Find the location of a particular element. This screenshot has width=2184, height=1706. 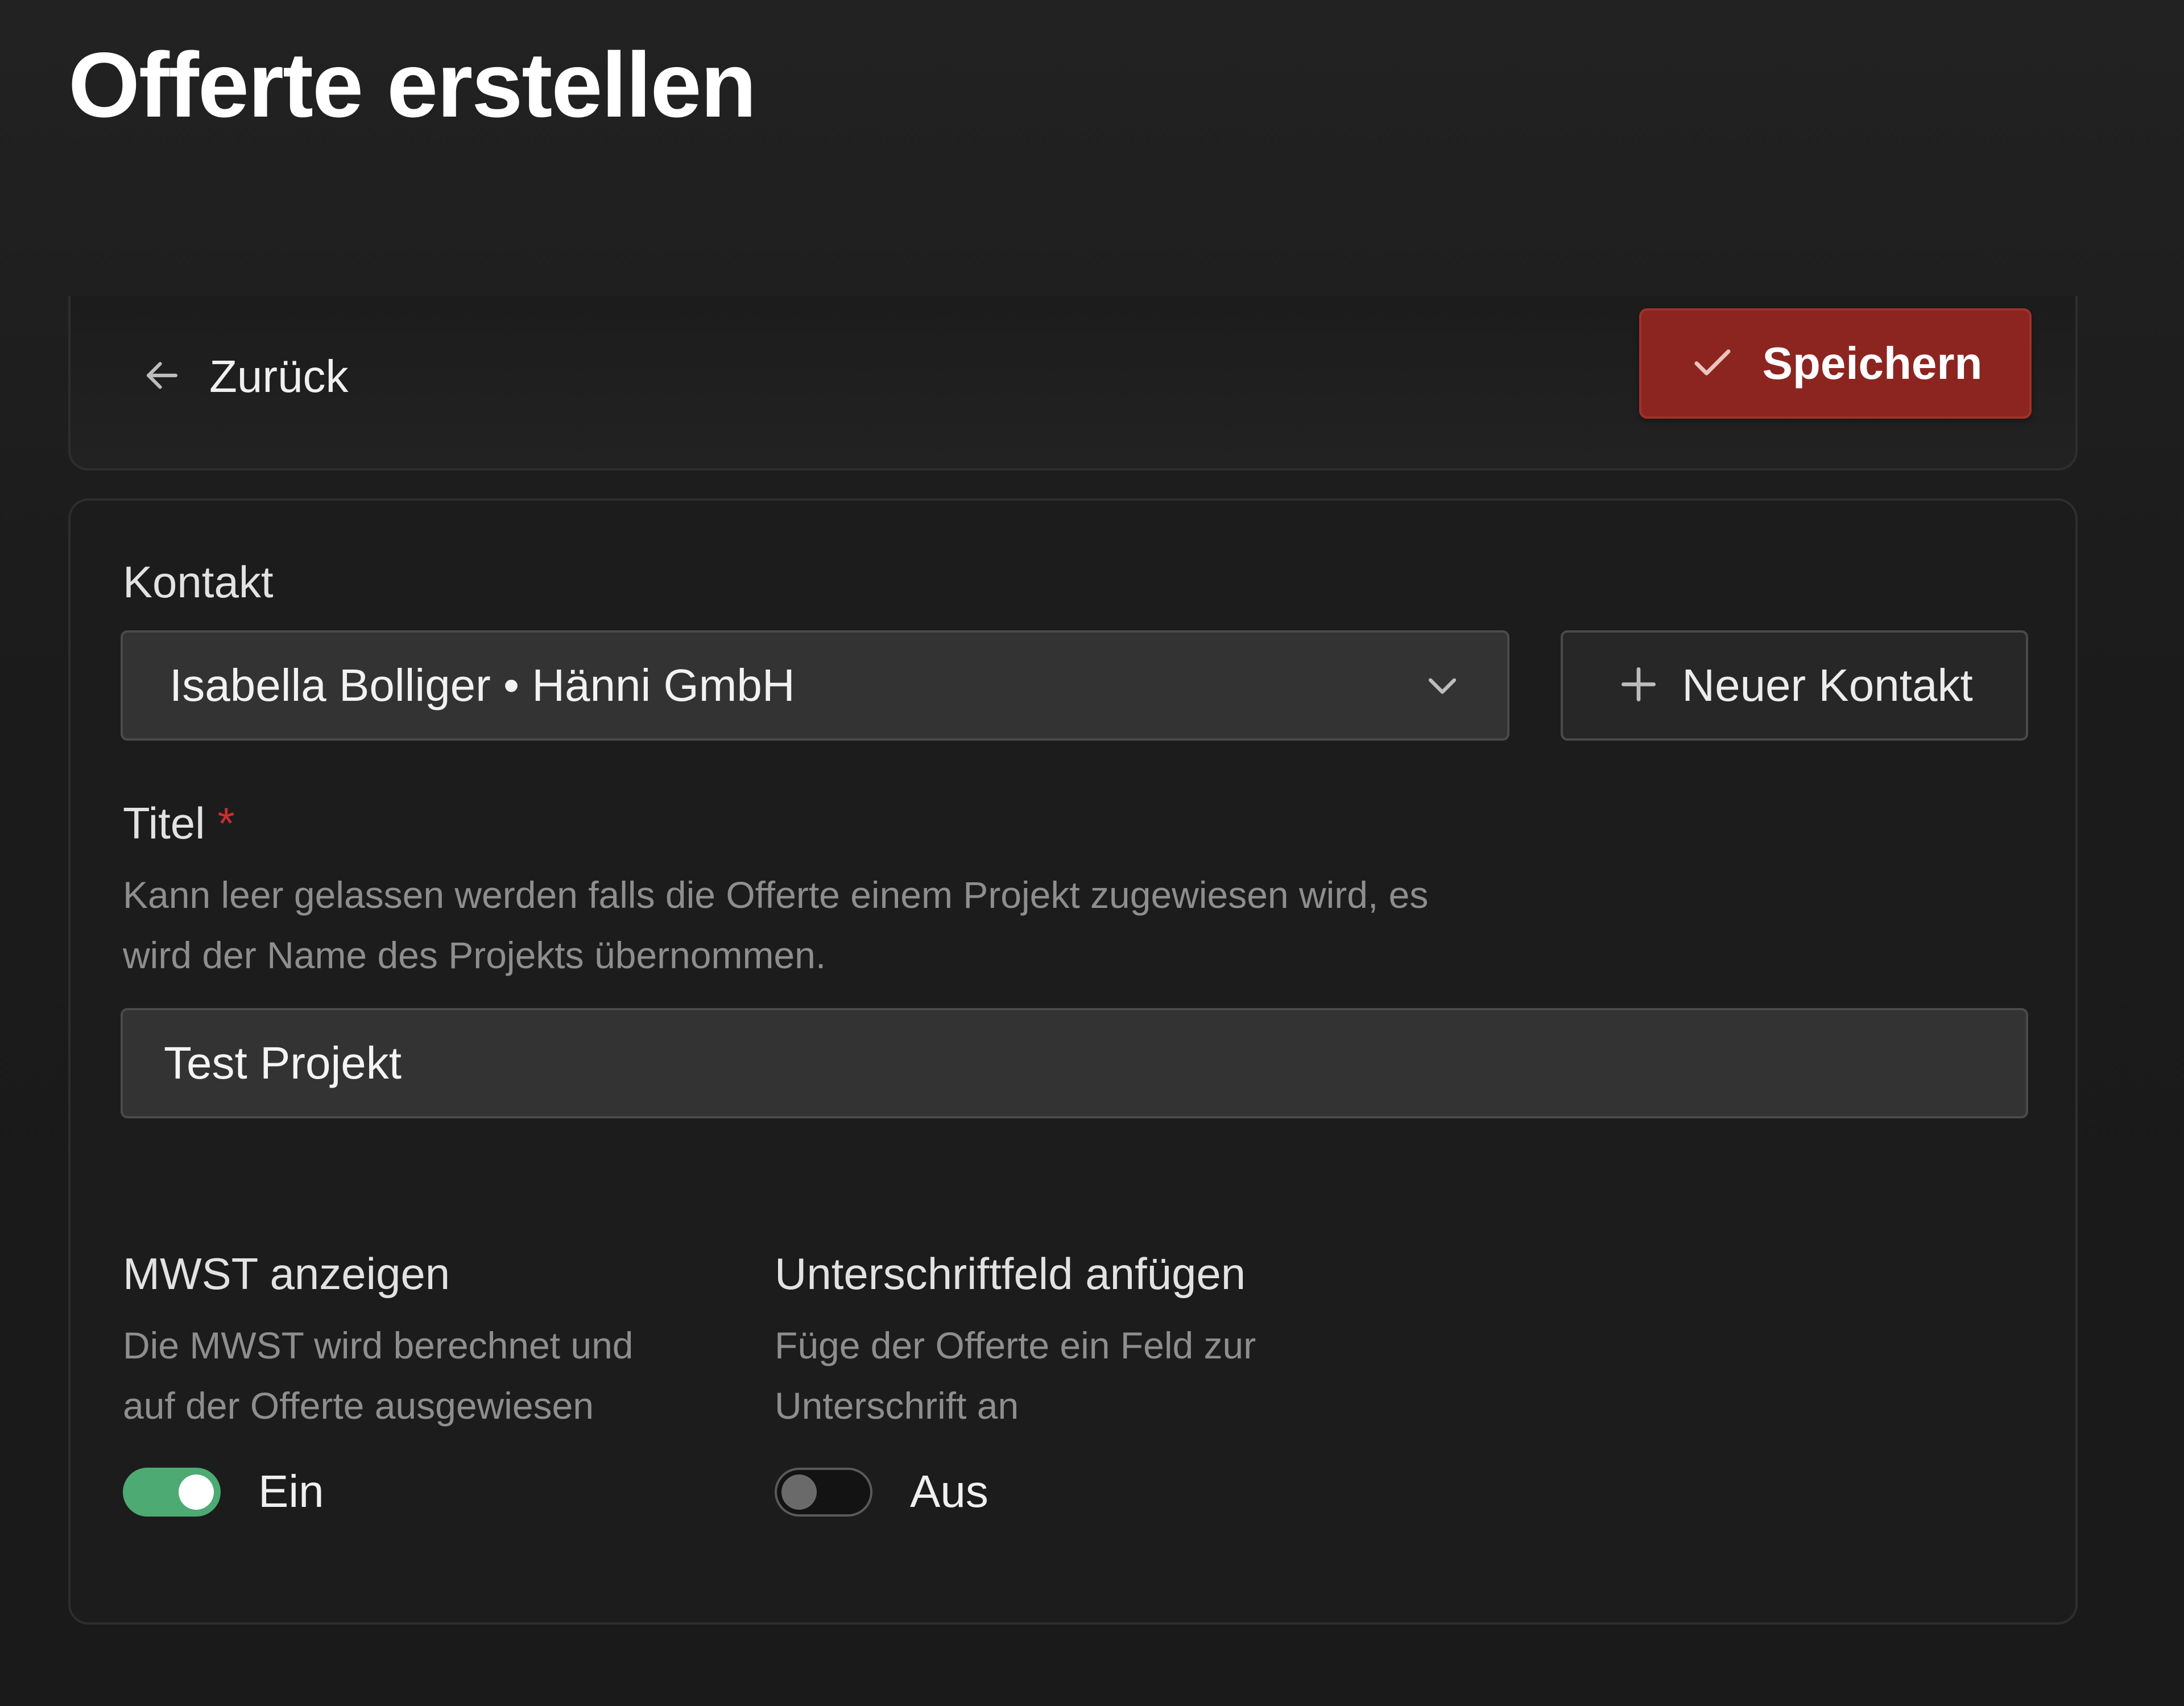

action-toolbar: Zurück Speichern is located at coordinates (1073, 383).